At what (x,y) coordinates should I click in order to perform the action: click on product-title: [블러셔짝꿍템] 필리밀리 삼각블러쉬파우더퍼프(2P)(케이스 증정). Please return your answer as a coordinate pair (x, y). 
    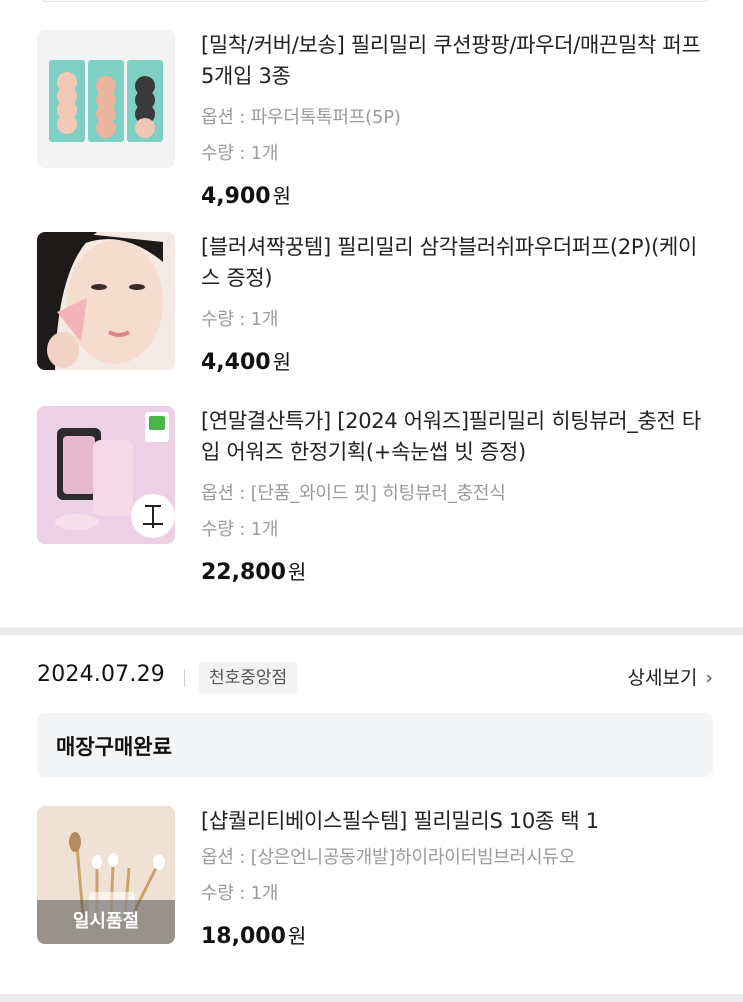
    Looking at the image, I should click on (457, 263).